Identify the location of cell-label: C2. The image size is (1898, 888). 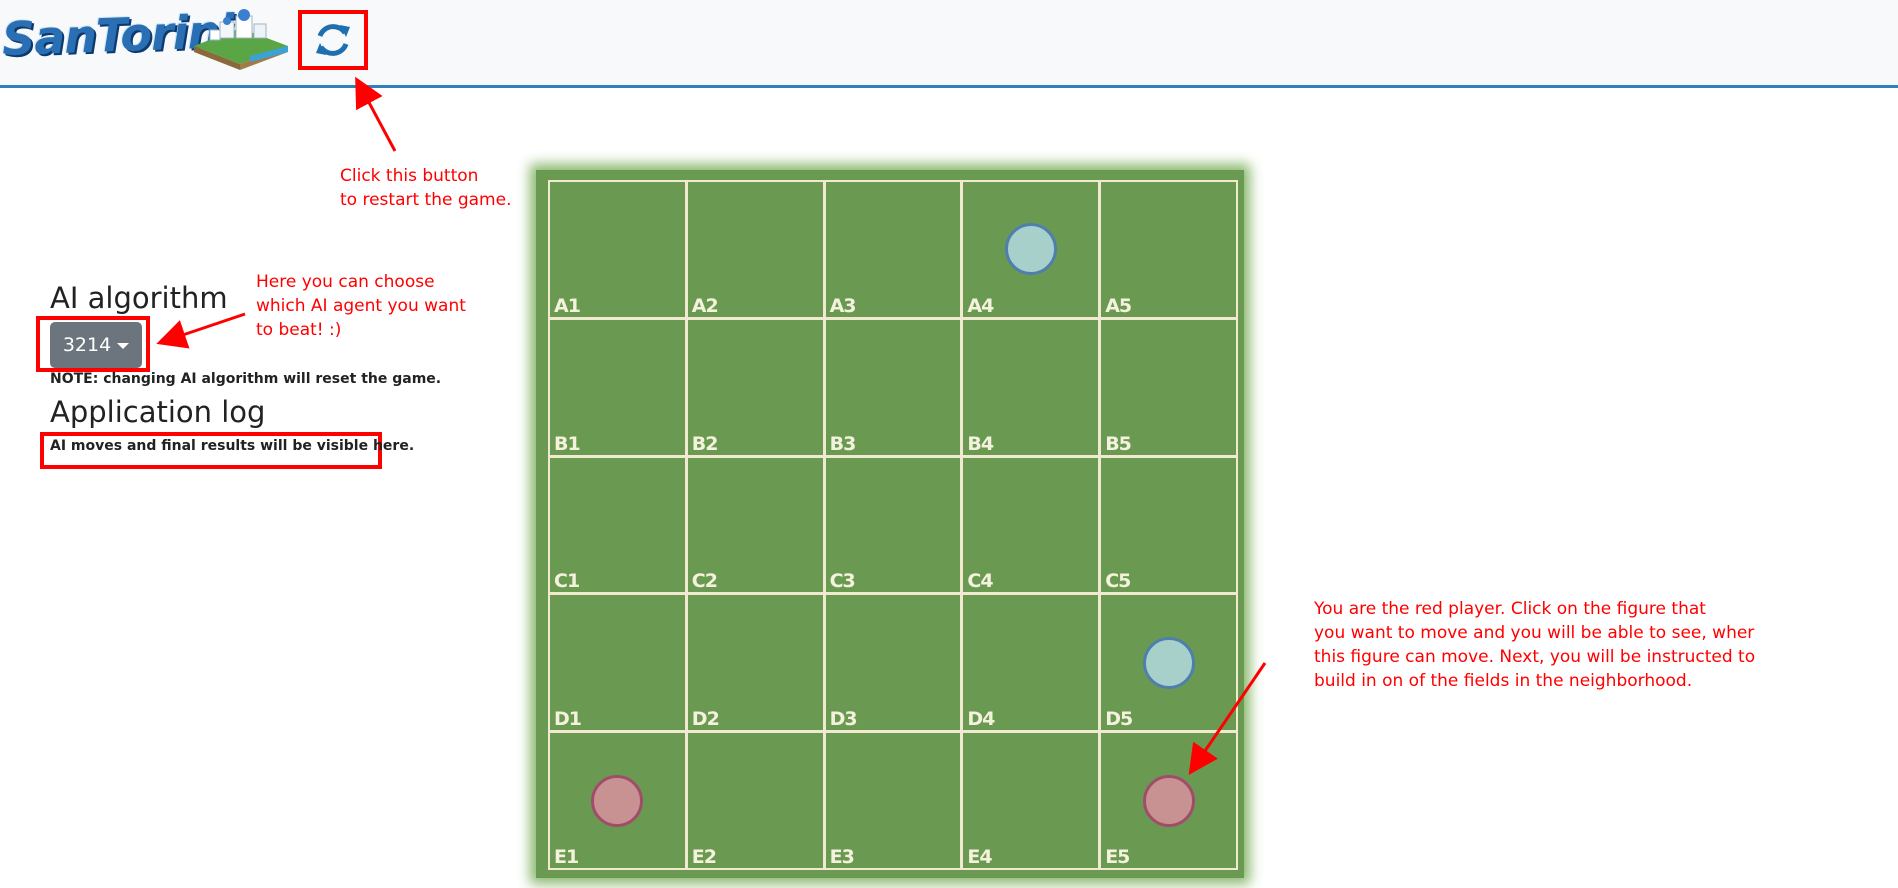
(704, 581).